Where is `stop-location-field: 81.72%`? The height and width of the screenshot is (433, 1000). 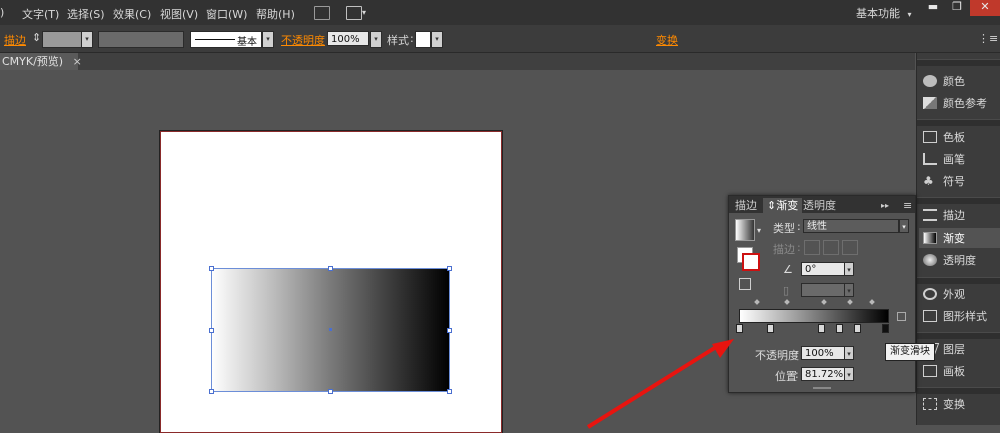 stop-location-field: 81.72% is located at coordinates (823, 374).